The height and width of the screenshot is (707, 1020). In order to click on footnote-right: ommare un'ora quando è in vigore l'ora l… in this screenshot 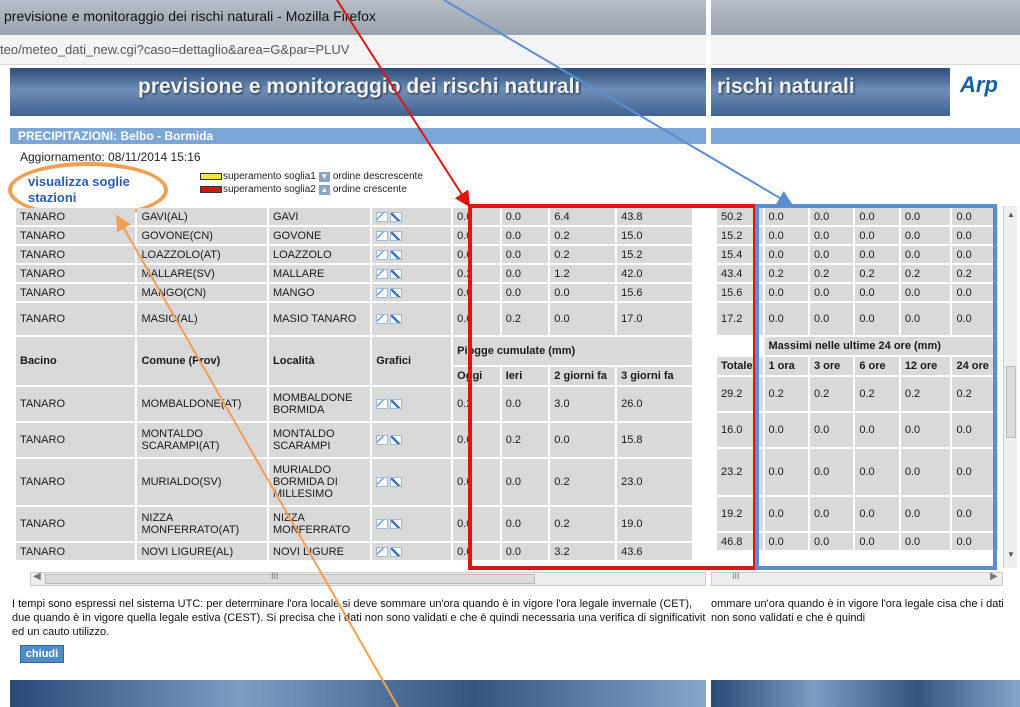, I will do `click(857, 611)`.